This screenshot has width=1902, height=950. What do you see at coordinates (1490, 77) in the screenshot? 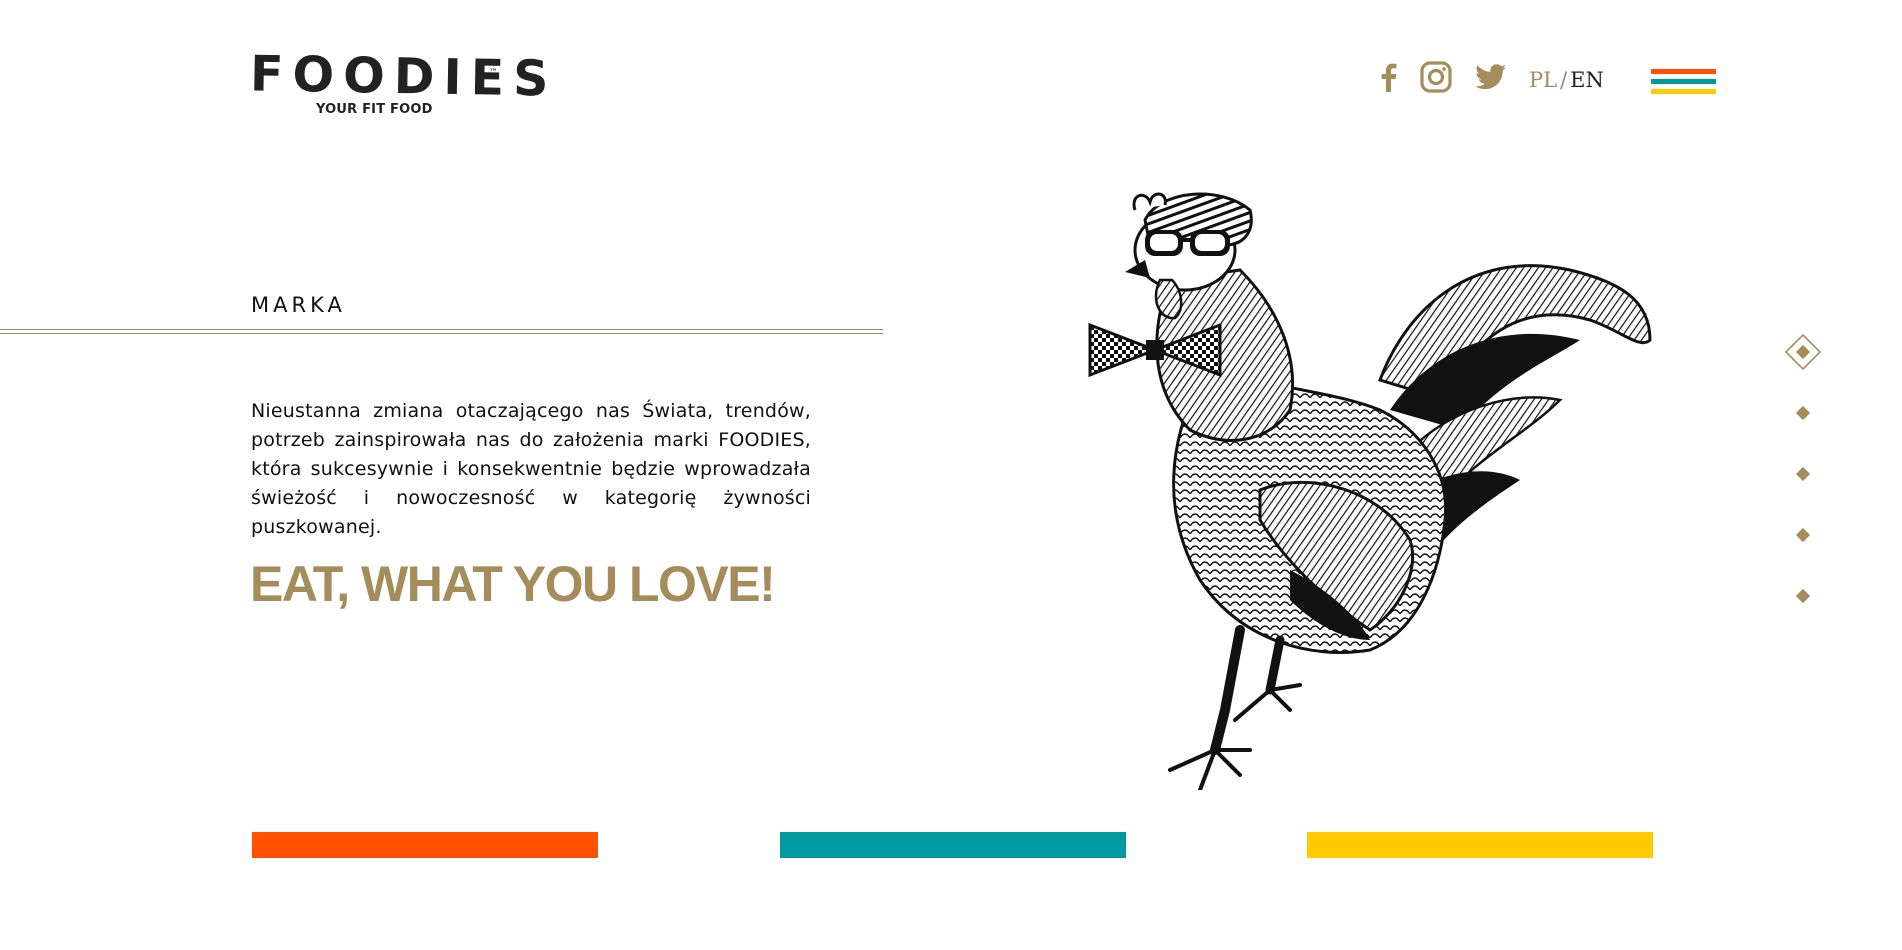
I see `twitter-icon` at bounding box center [1490, 77].